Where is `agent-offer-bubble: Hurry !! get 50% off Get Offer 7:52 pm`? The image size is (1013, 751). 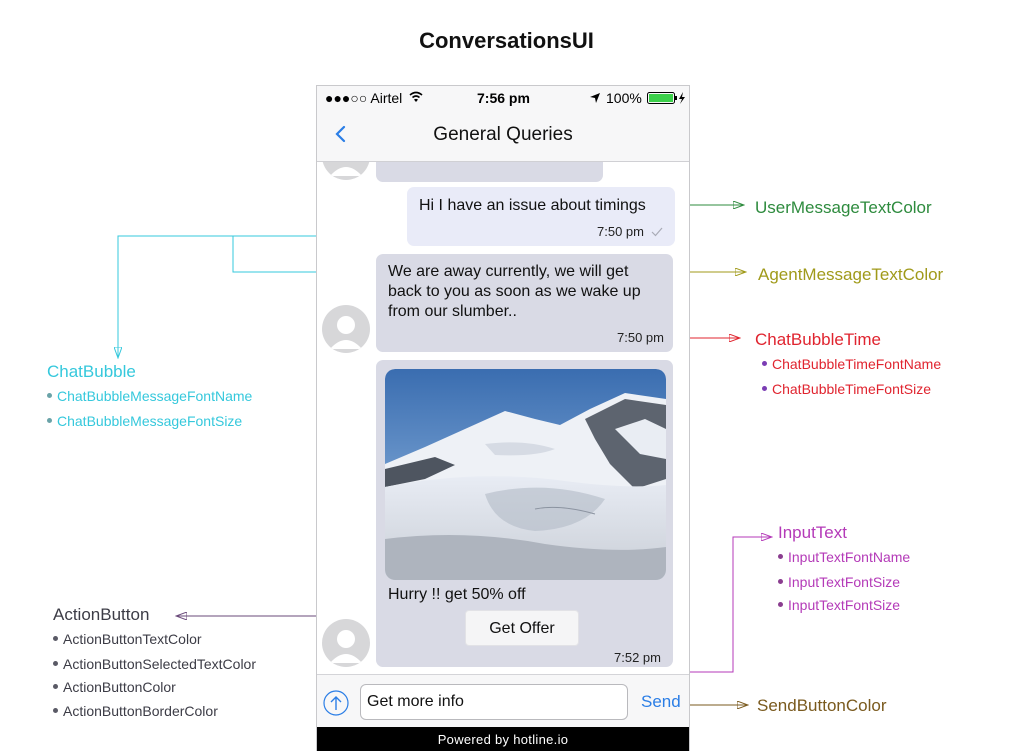 agent-offer-bubble: Hurry !! get 50% off Get Offer 7:52 pm is located at coordinates (524, 513).